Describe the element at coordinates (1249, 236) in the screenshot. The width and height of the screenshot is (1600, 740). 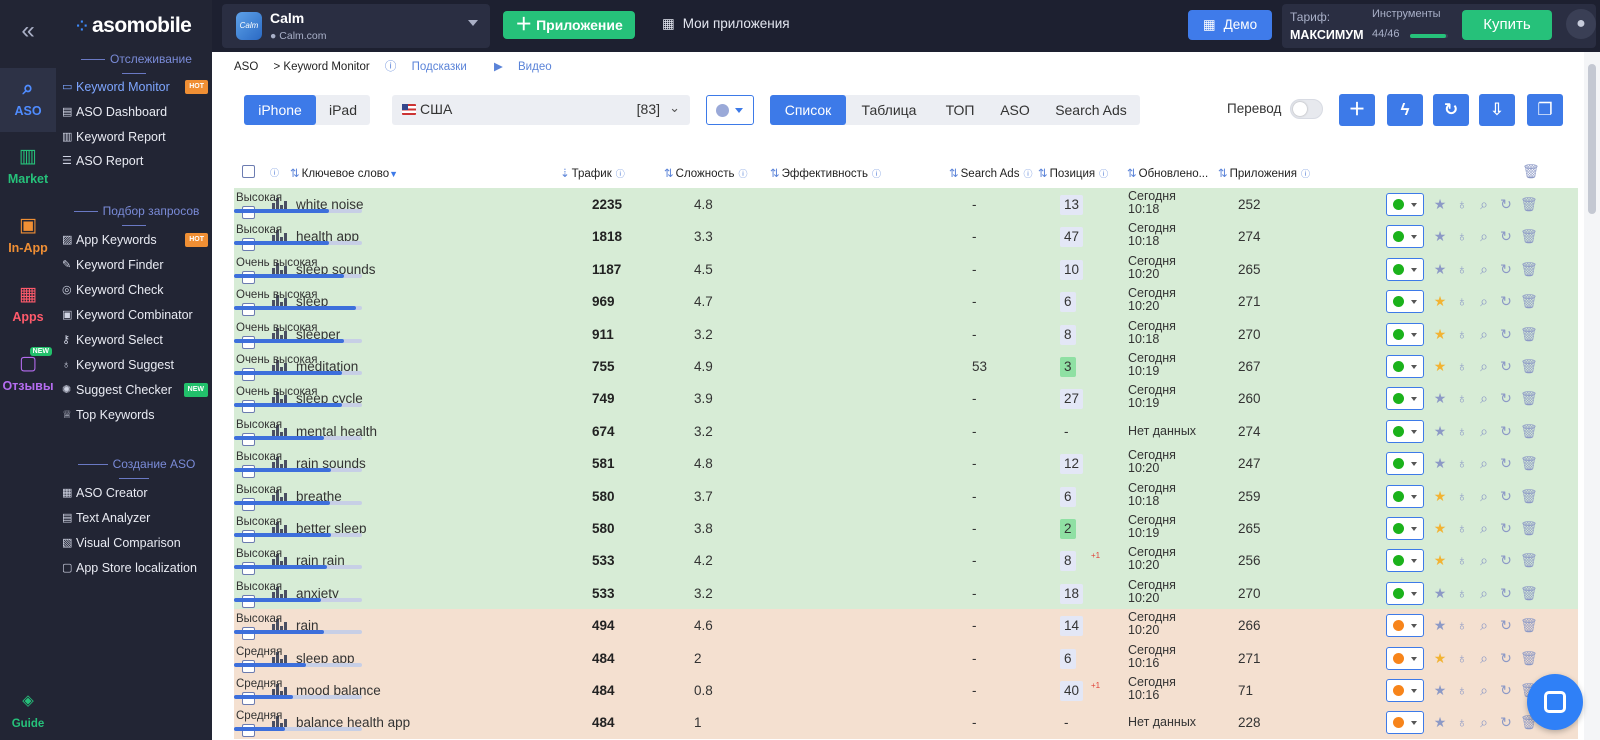
I see `apps-cell: 274` at that location.